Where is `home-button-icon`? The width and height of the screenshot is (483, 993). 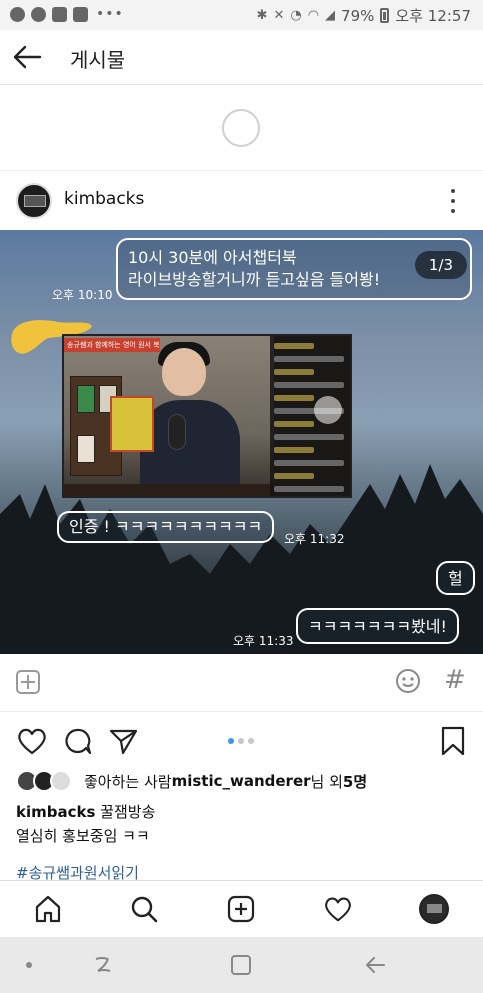
home-button-icon is located at coordinates (241, 965).